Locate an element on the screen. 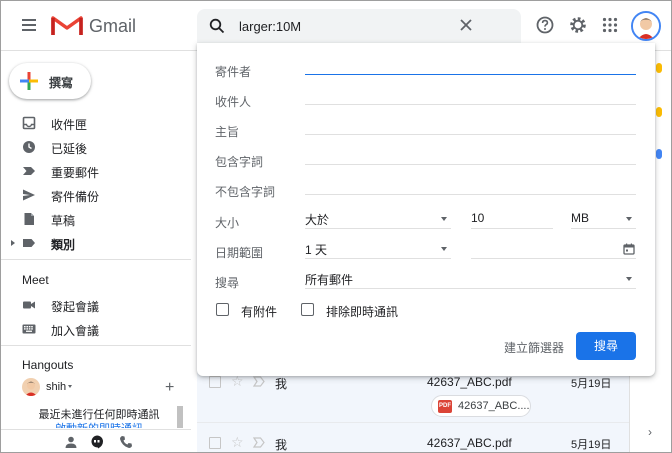  hangouts-user: shih is located at coordinates (102, 388).